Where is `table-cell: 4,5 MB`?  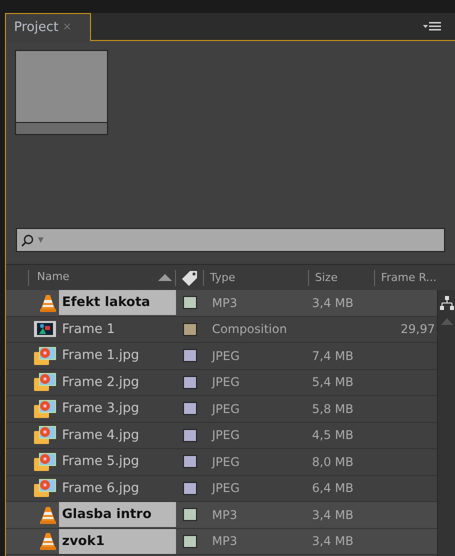
table-cell: 4,5 MB is located at coordinates (333, 435).